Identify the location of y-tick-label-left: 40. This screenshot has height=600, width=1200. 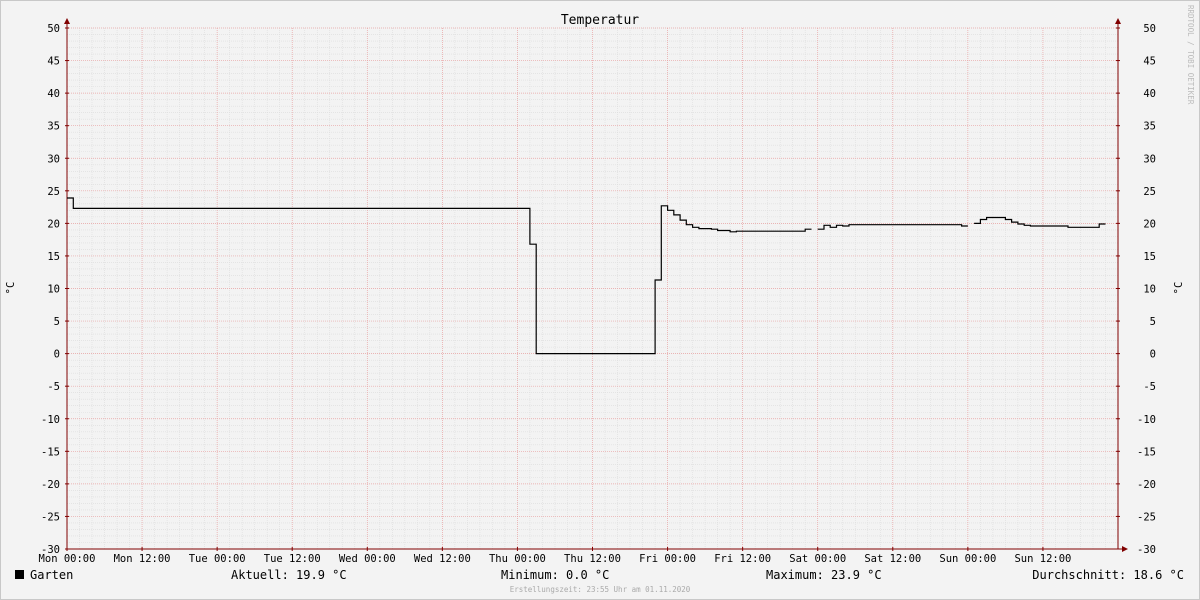
(53, 94).